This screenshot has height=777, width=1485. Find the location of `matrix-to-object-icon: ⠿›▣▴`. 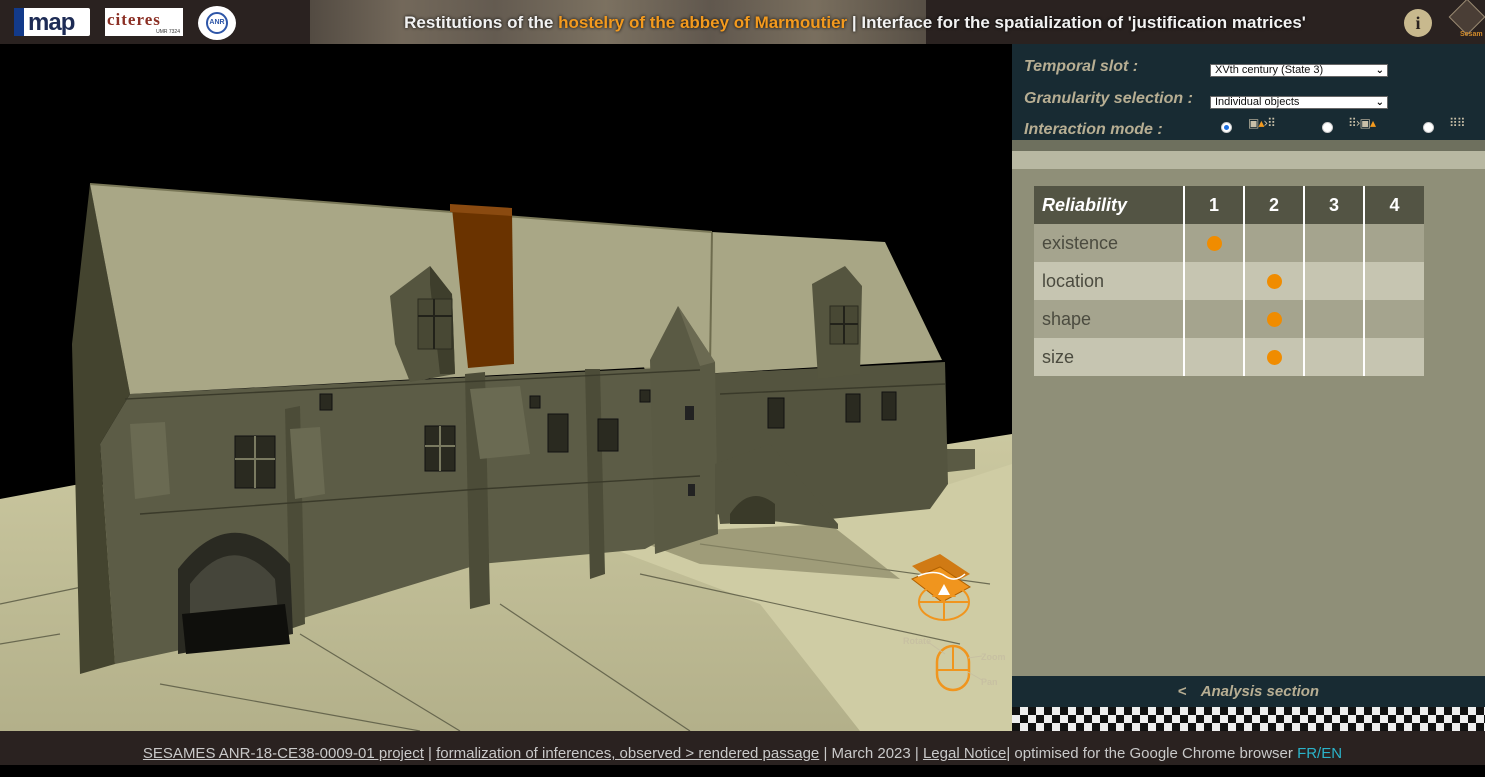

matrix-to-object-icon: ⠿›▣▴ is located at coordinates (1362, 123).